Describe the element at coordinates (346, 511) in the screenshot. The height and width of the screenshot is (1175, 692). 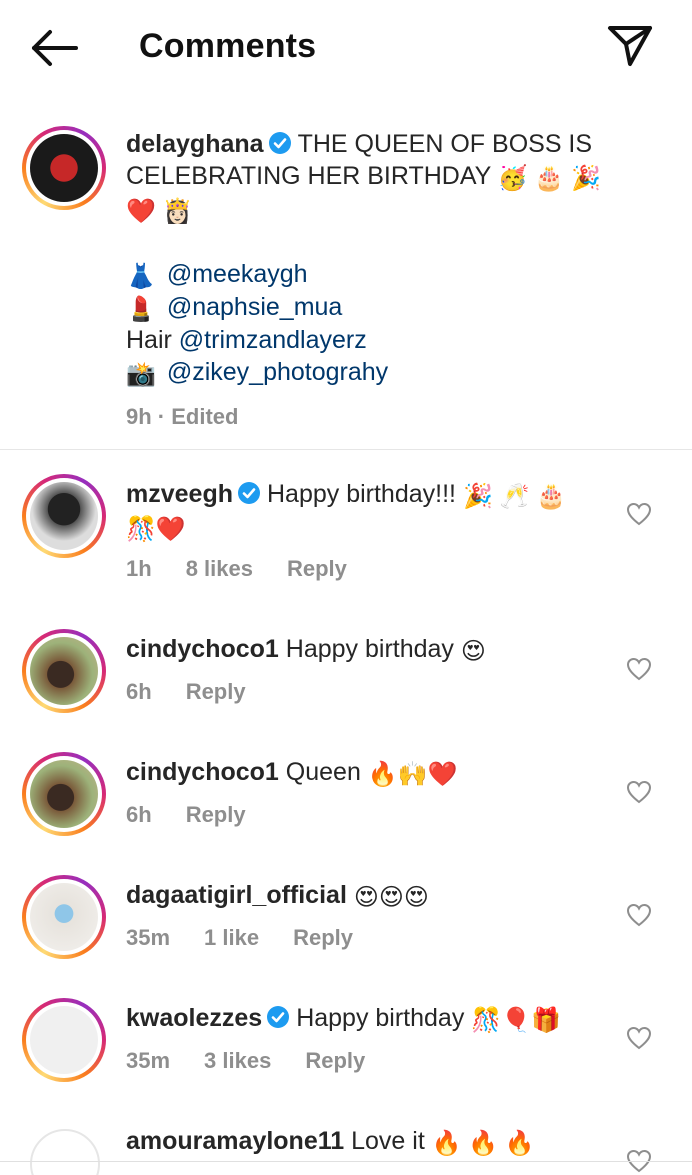
I see `comment-text: mzveegh Happy birthday!!! 🎉 🥂 🎂 🎊❤️` at that location.